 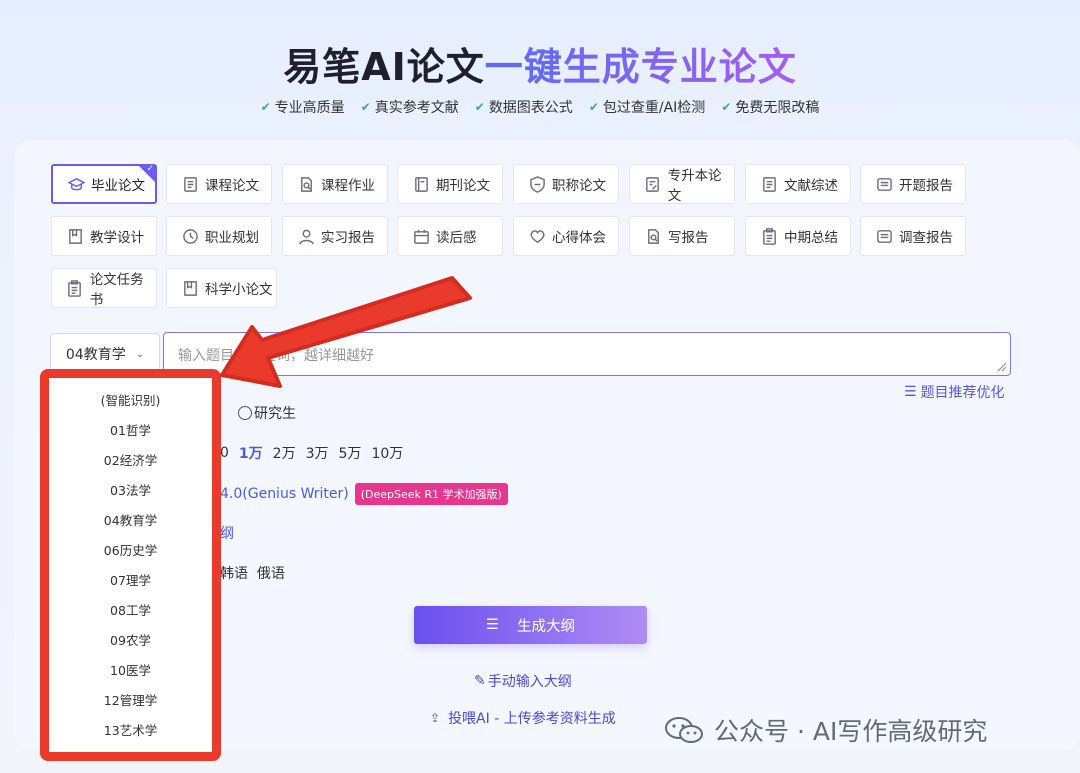 I want to click on paper-type-button: 实习报告, so click(x=335, y=236).